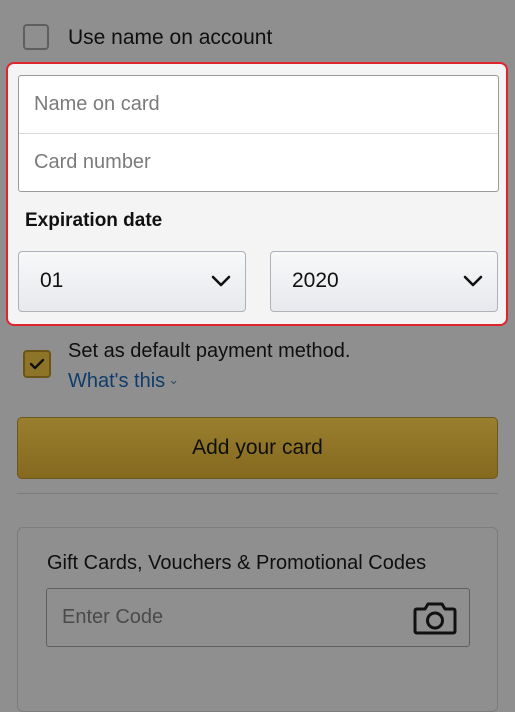 This screenshot has height=712, width=515. Describe the element at coordinates (258, 104) in the screenshot. I see `name-on-card-input` at that location.